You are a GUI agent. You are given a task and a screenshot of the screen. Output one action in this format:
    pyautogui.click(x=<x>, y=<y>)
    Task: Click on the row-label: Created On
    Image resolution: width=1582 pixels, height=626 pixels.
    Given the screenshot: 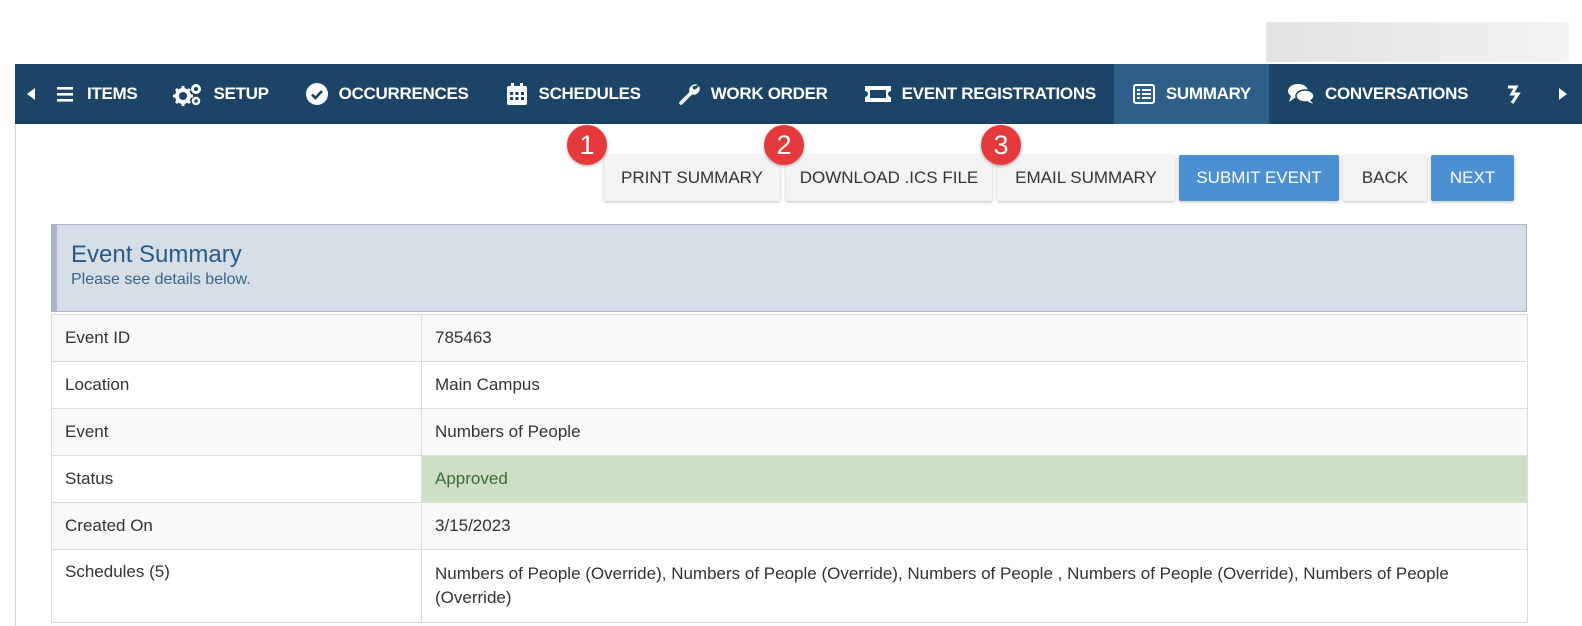 What is the action you would take?
    pyautogui.click(x=236, y=526)
    